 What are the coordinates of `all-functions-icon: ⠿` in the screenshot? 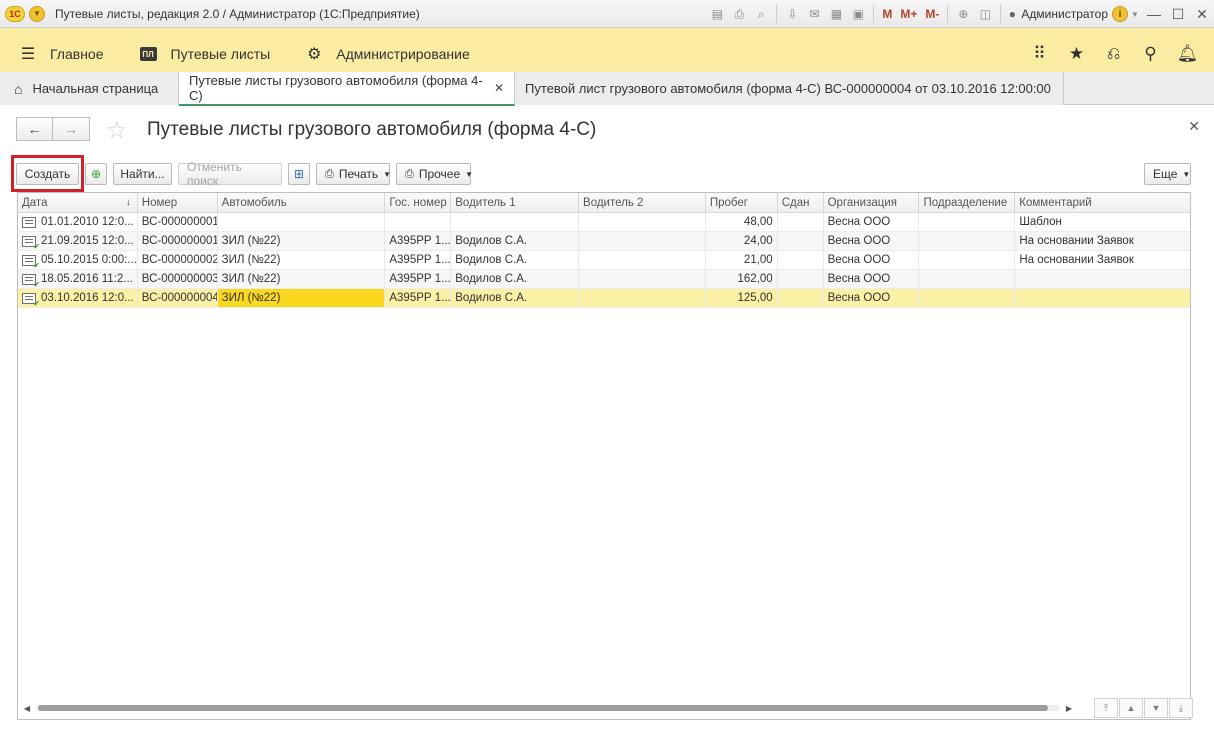 It's located at (1039, 54).